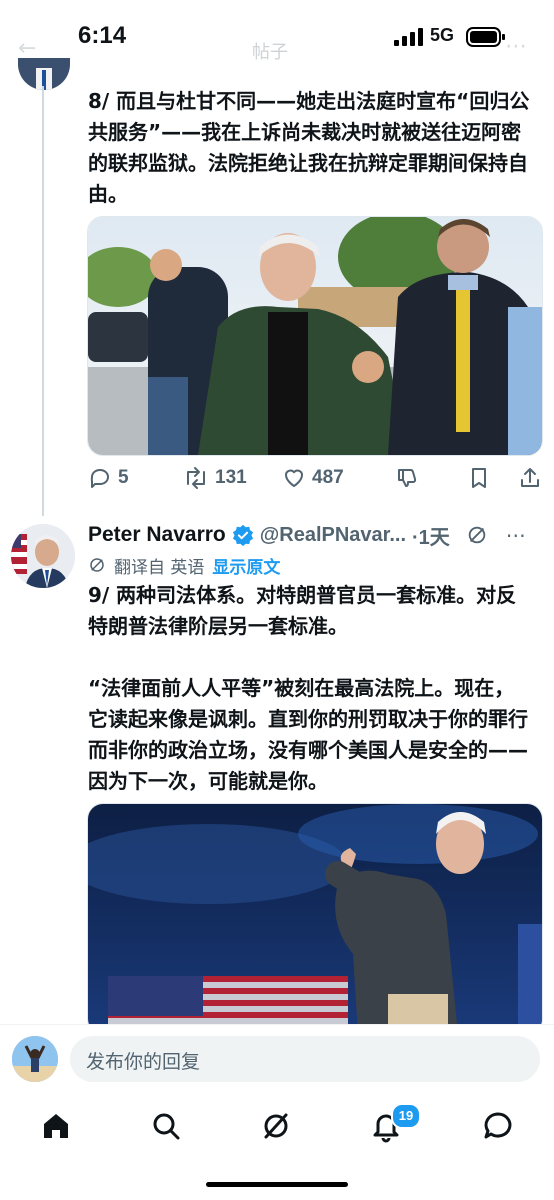 Image resolution: width=554 pixels, height=1200 pixels. I want to click on grok-tab-icon, so click(276, 1126).